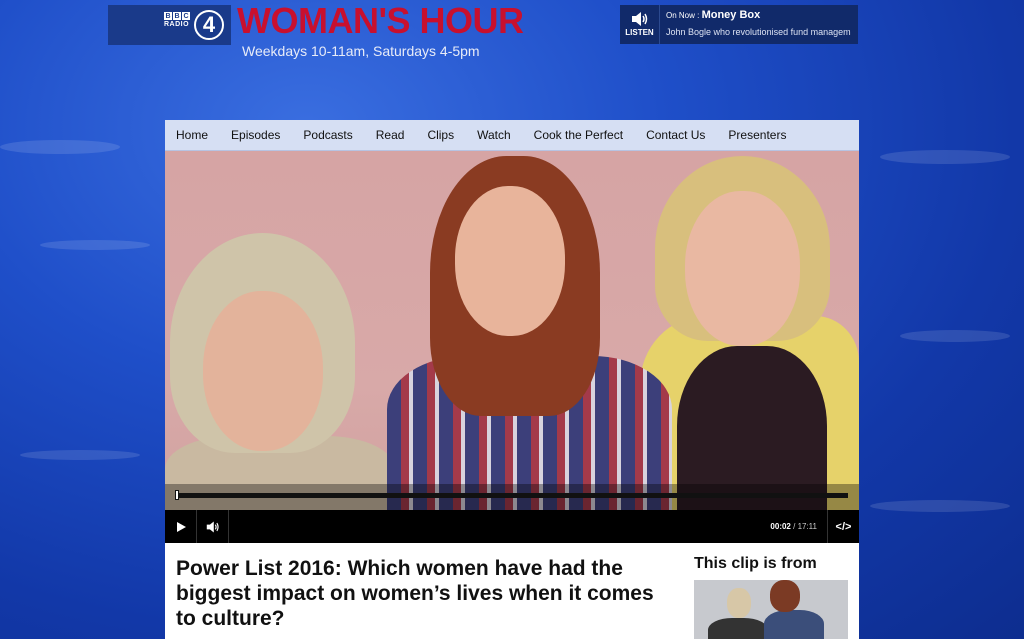 This screenshot has width=1024, height=639. I want to click on progress-handle, so click(177, 495).